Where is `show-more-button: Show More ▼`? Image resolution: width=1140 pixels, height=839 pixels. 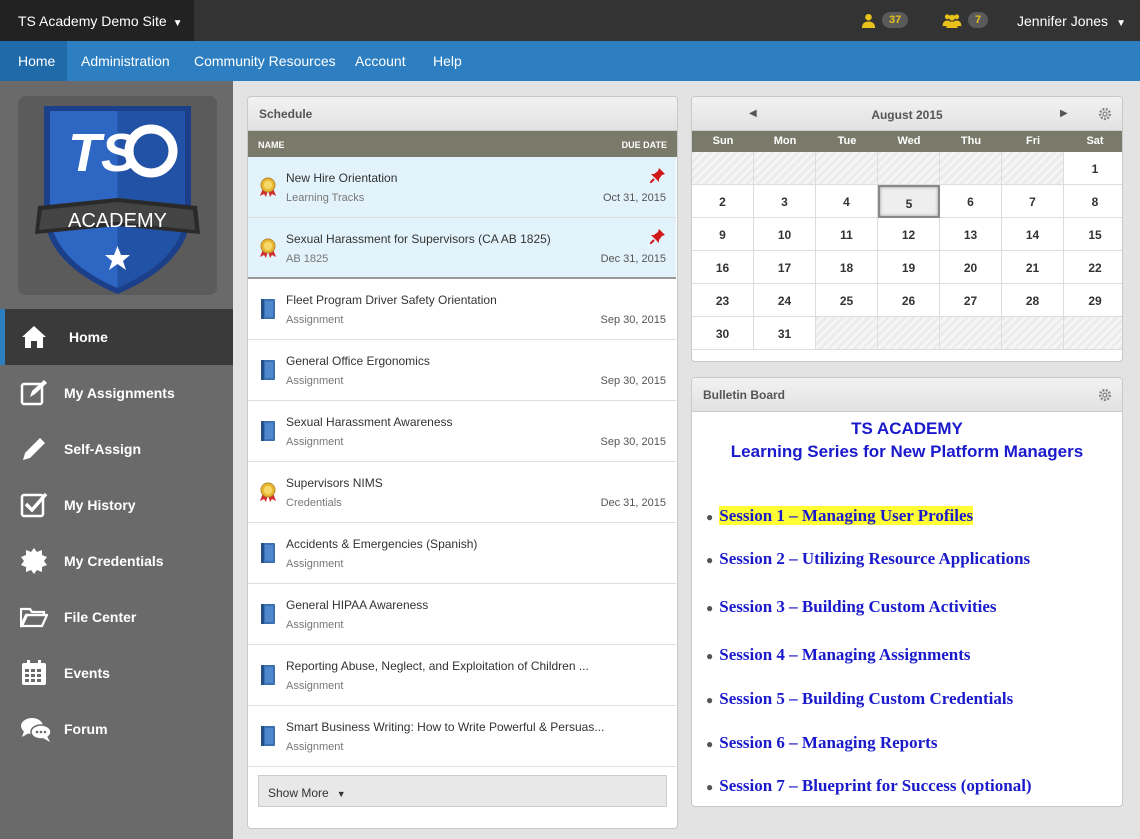 show-more-button: Show More ▼ is located at coordinates (462, 791).